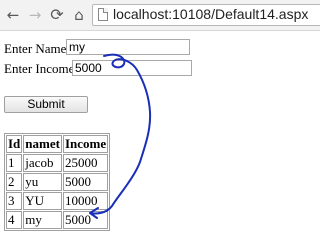 Image resolution: width=320 pixels, height=244 pixels. Describe the element at coordinates (14, 144) in the screenshot. I see `column-header: Id` at that location.